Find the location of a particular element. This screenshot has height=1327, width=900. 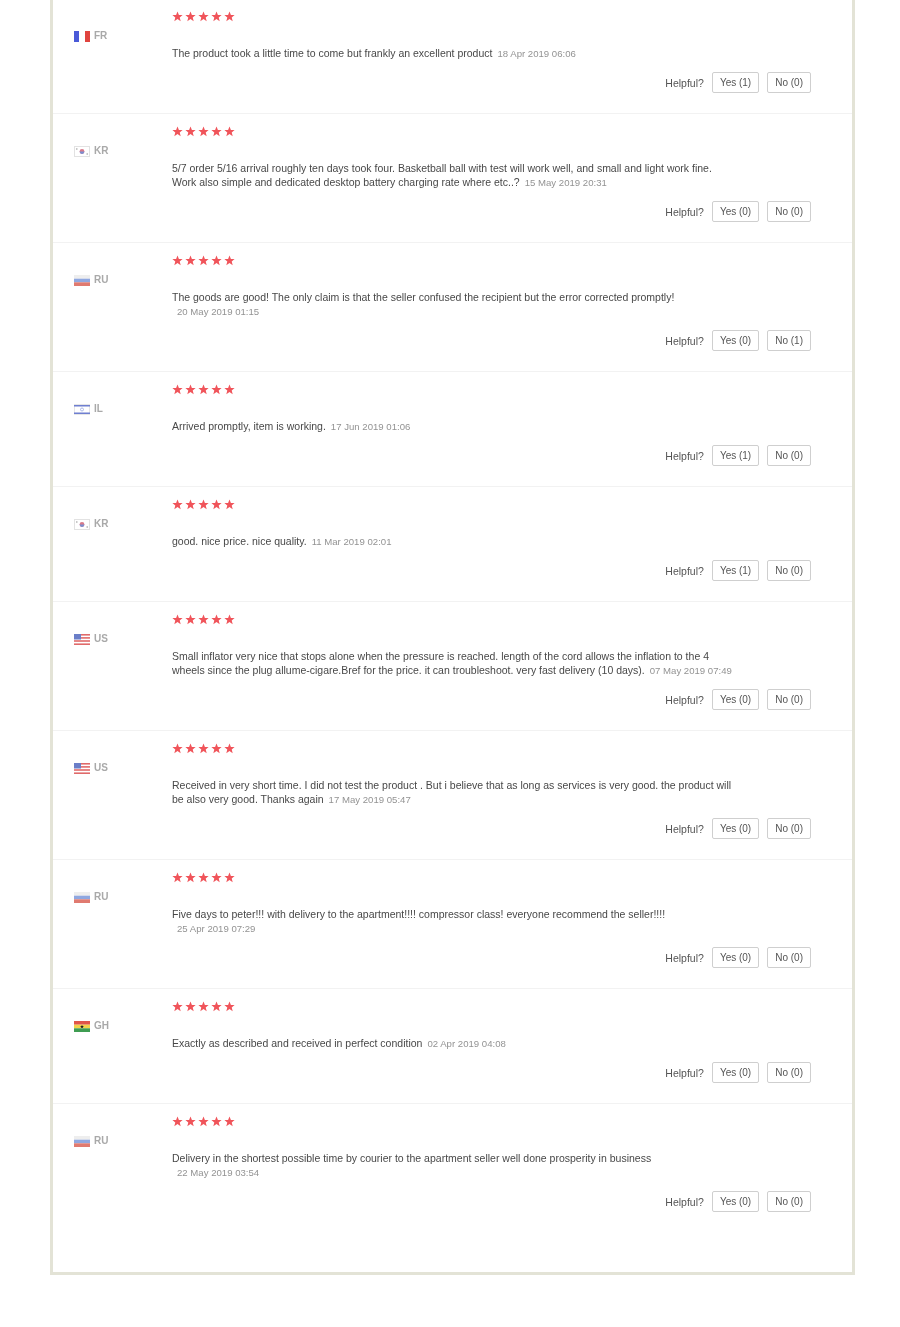

country-code: GH is located at coordinates (101, 1026).